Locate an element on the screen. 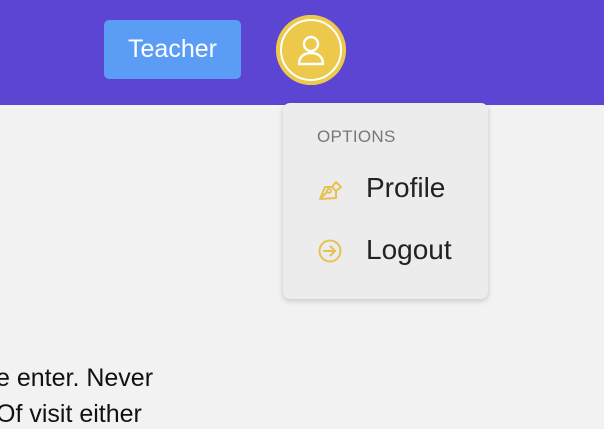 This screenshot has height=429, width=604. avatar is located at coordinates (311, 50).